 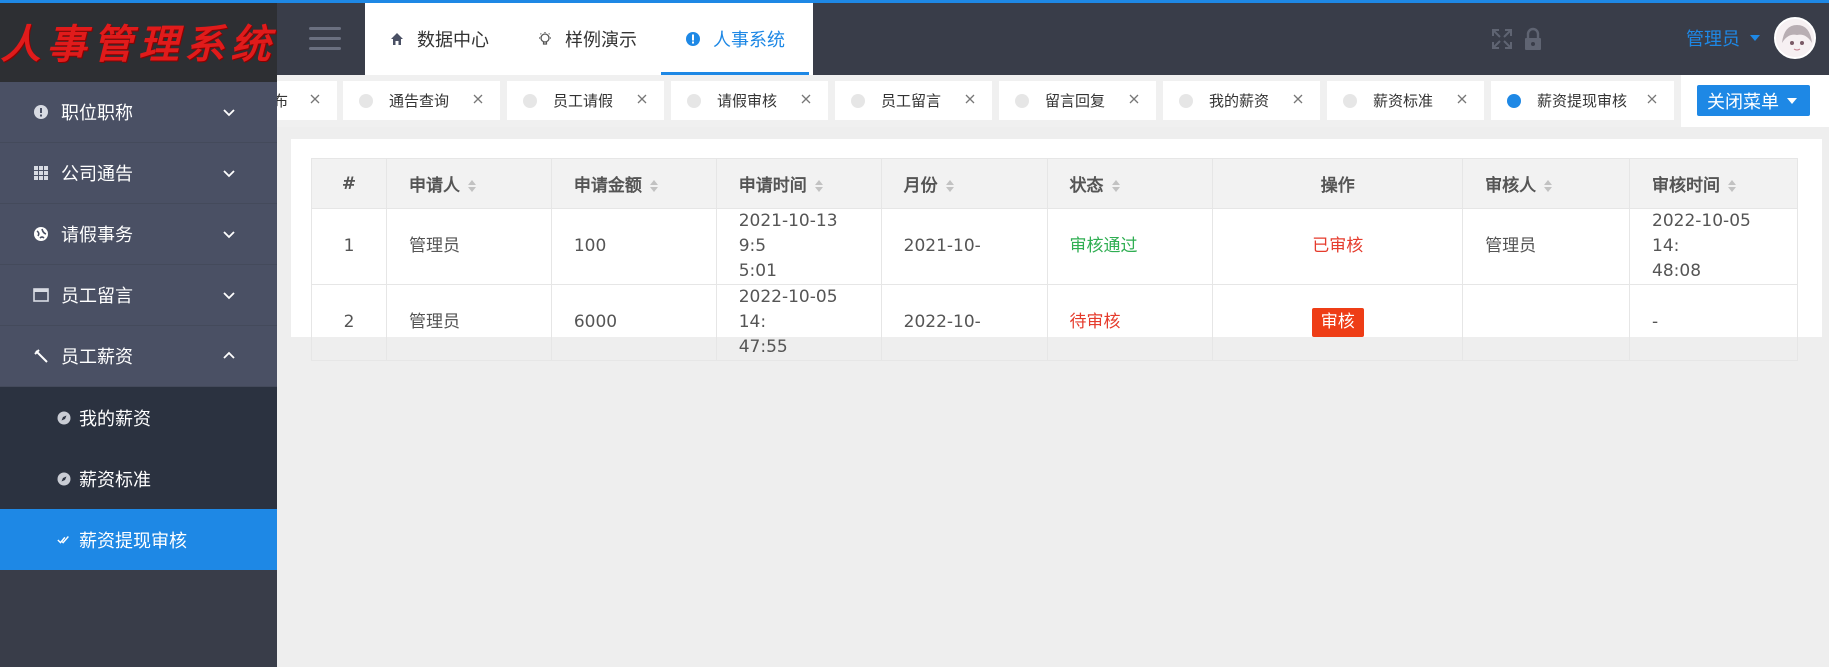 I want to click on sidebar-item-label: 员工留言, so click(x=97, y=296).